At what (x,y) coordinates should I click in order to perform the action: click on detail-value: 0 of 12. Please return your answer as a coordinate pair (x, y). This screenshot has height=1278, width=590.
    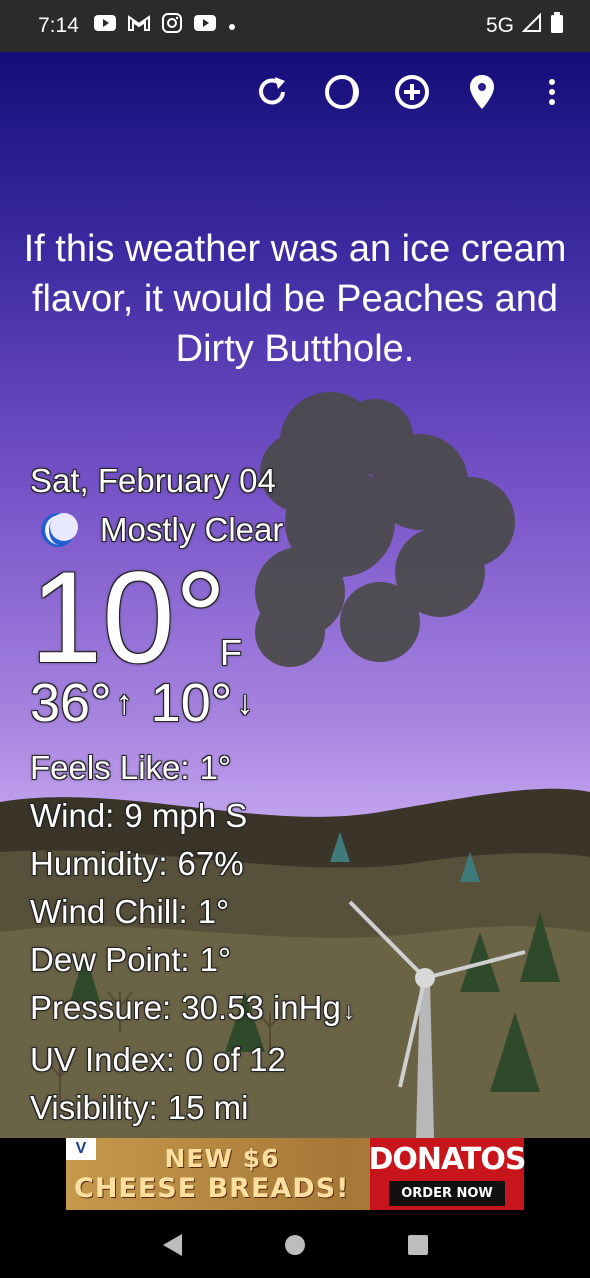
    Looking at the image, I should click on (235, 1059).